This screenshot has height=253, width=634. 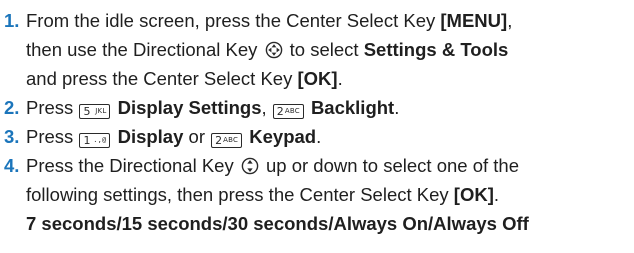 What do you see at coordinates (150, 136) in the screenshot?
I see `menu-item-label: Display` at bounding box center [150, 136].